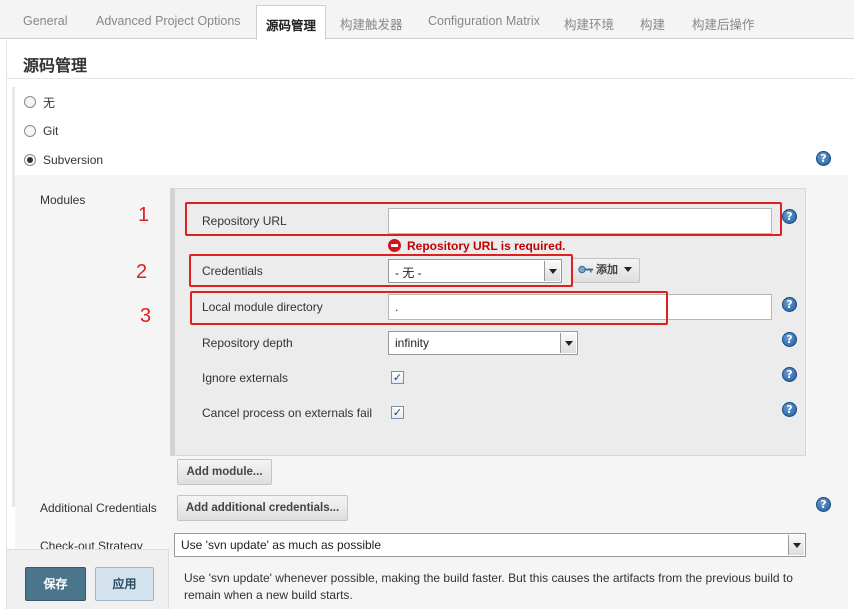  Describe the element at coordinates (39, 102) in the screenshot. I see `scm-option-none: 无` at that location.